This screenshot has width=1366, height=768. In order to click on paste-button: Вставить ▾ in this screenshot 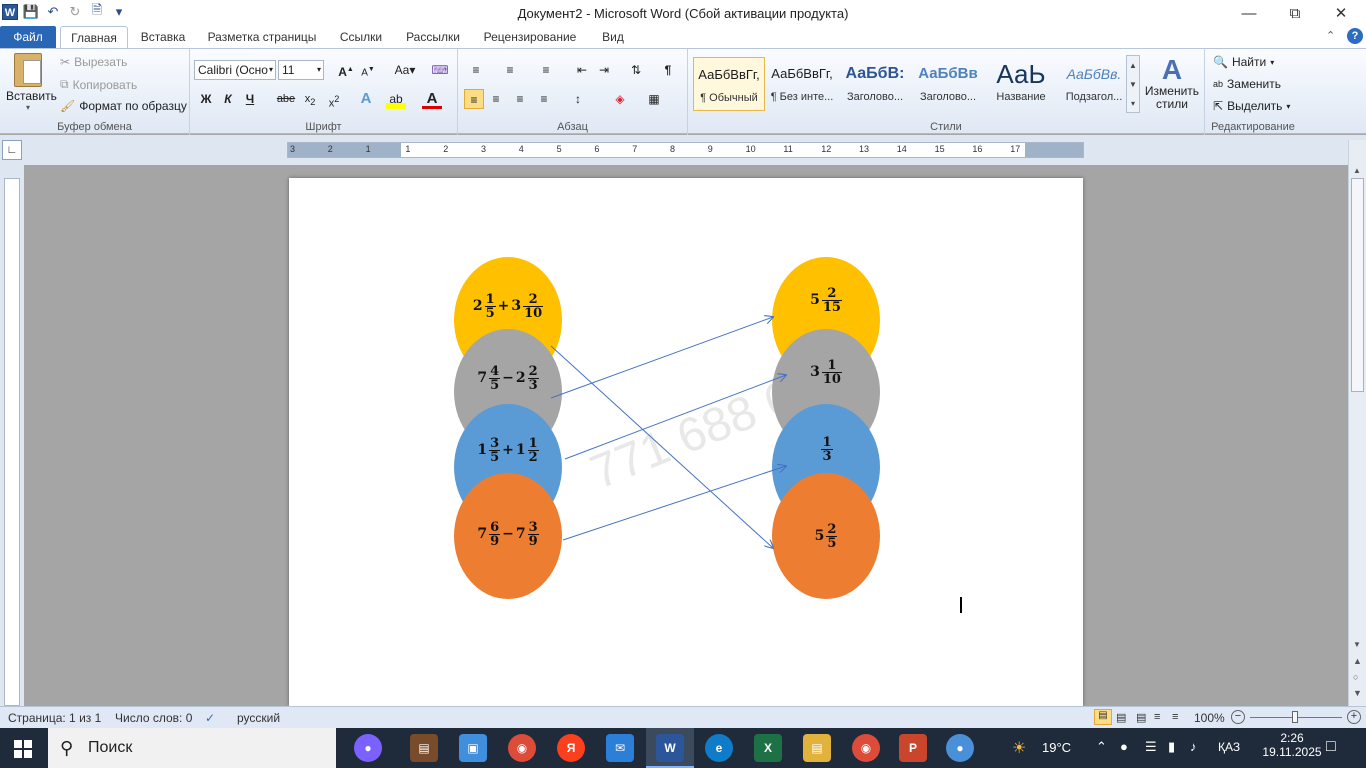, I will do `click(31, 82)`.